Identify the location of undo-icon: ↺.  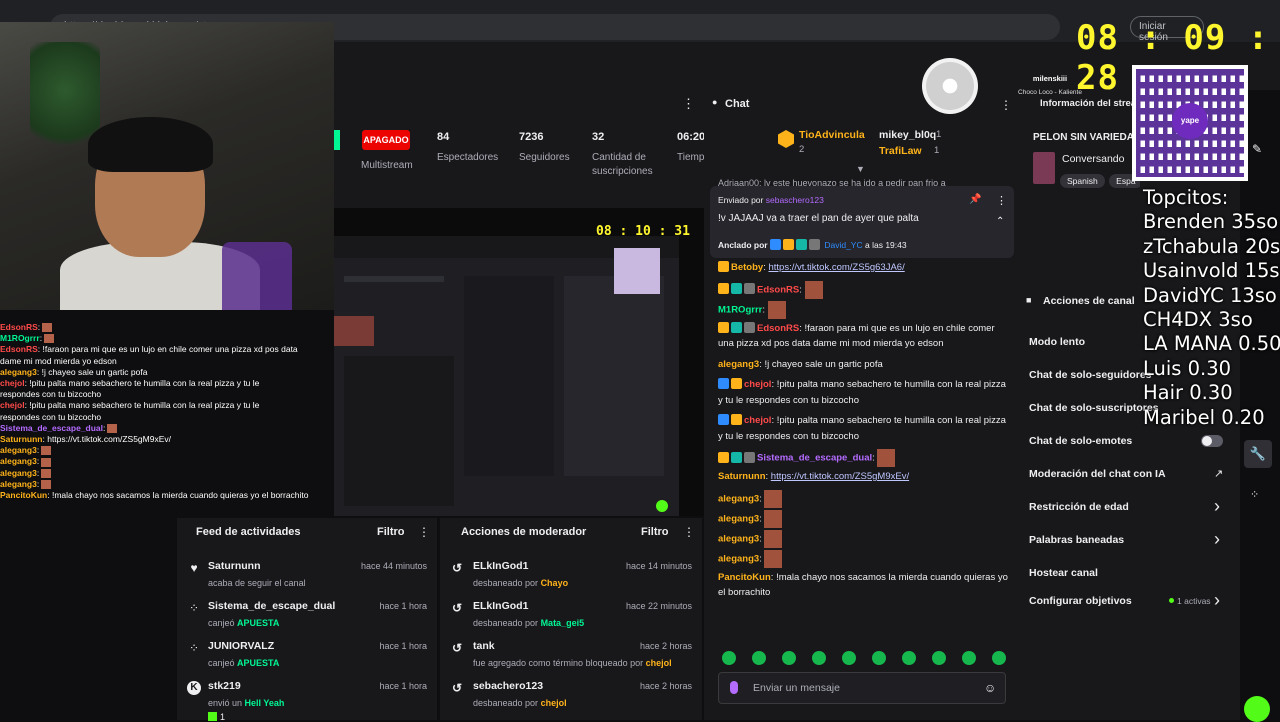
(457, 648).